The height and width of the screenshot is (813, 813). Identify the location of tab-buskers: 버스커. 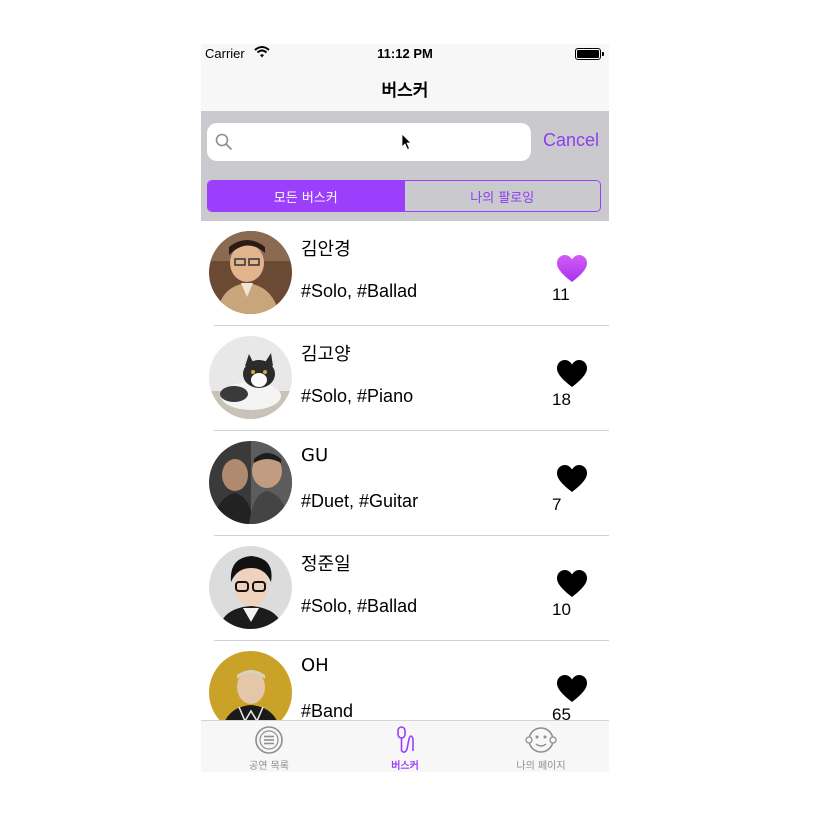
(405, 748).